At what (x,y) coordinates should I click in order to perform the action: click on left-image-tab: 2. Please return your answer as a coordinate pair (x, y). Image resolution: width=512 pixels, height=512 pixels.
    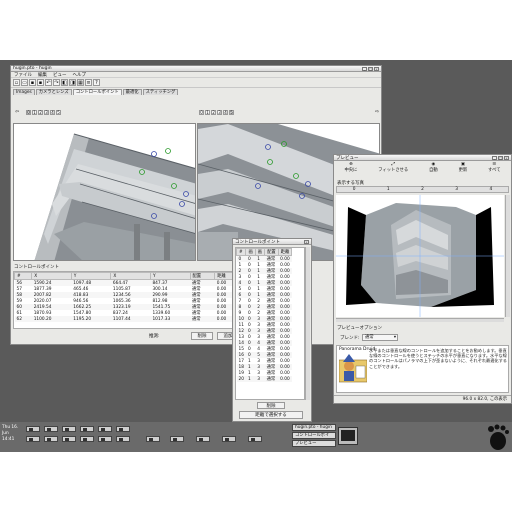
    Looking at the image, I should click on (40, 112).